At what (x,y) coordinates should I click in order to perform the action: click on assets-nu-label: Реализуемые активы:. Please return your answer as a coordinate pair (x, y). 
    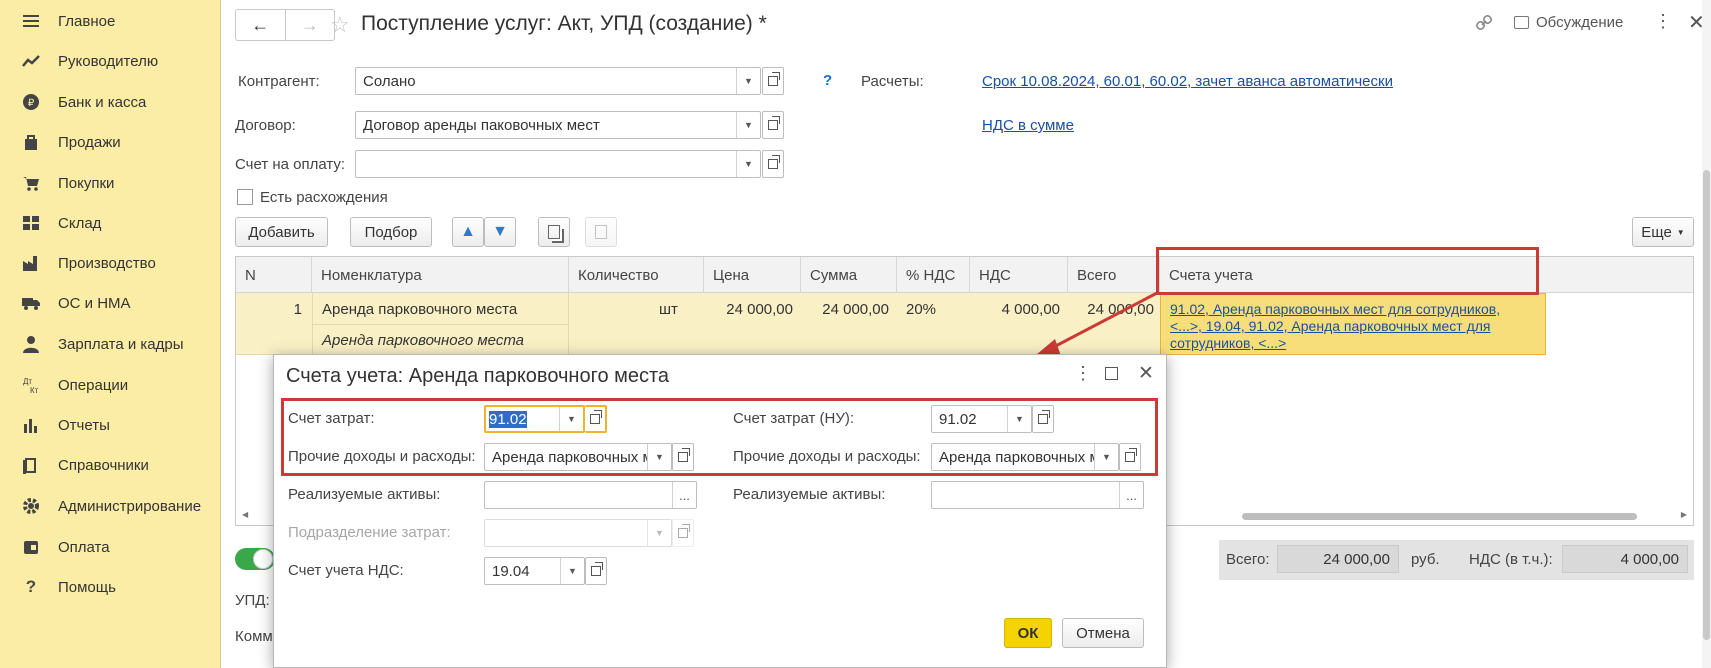
    Looking at the image, I should click on (809, 494).